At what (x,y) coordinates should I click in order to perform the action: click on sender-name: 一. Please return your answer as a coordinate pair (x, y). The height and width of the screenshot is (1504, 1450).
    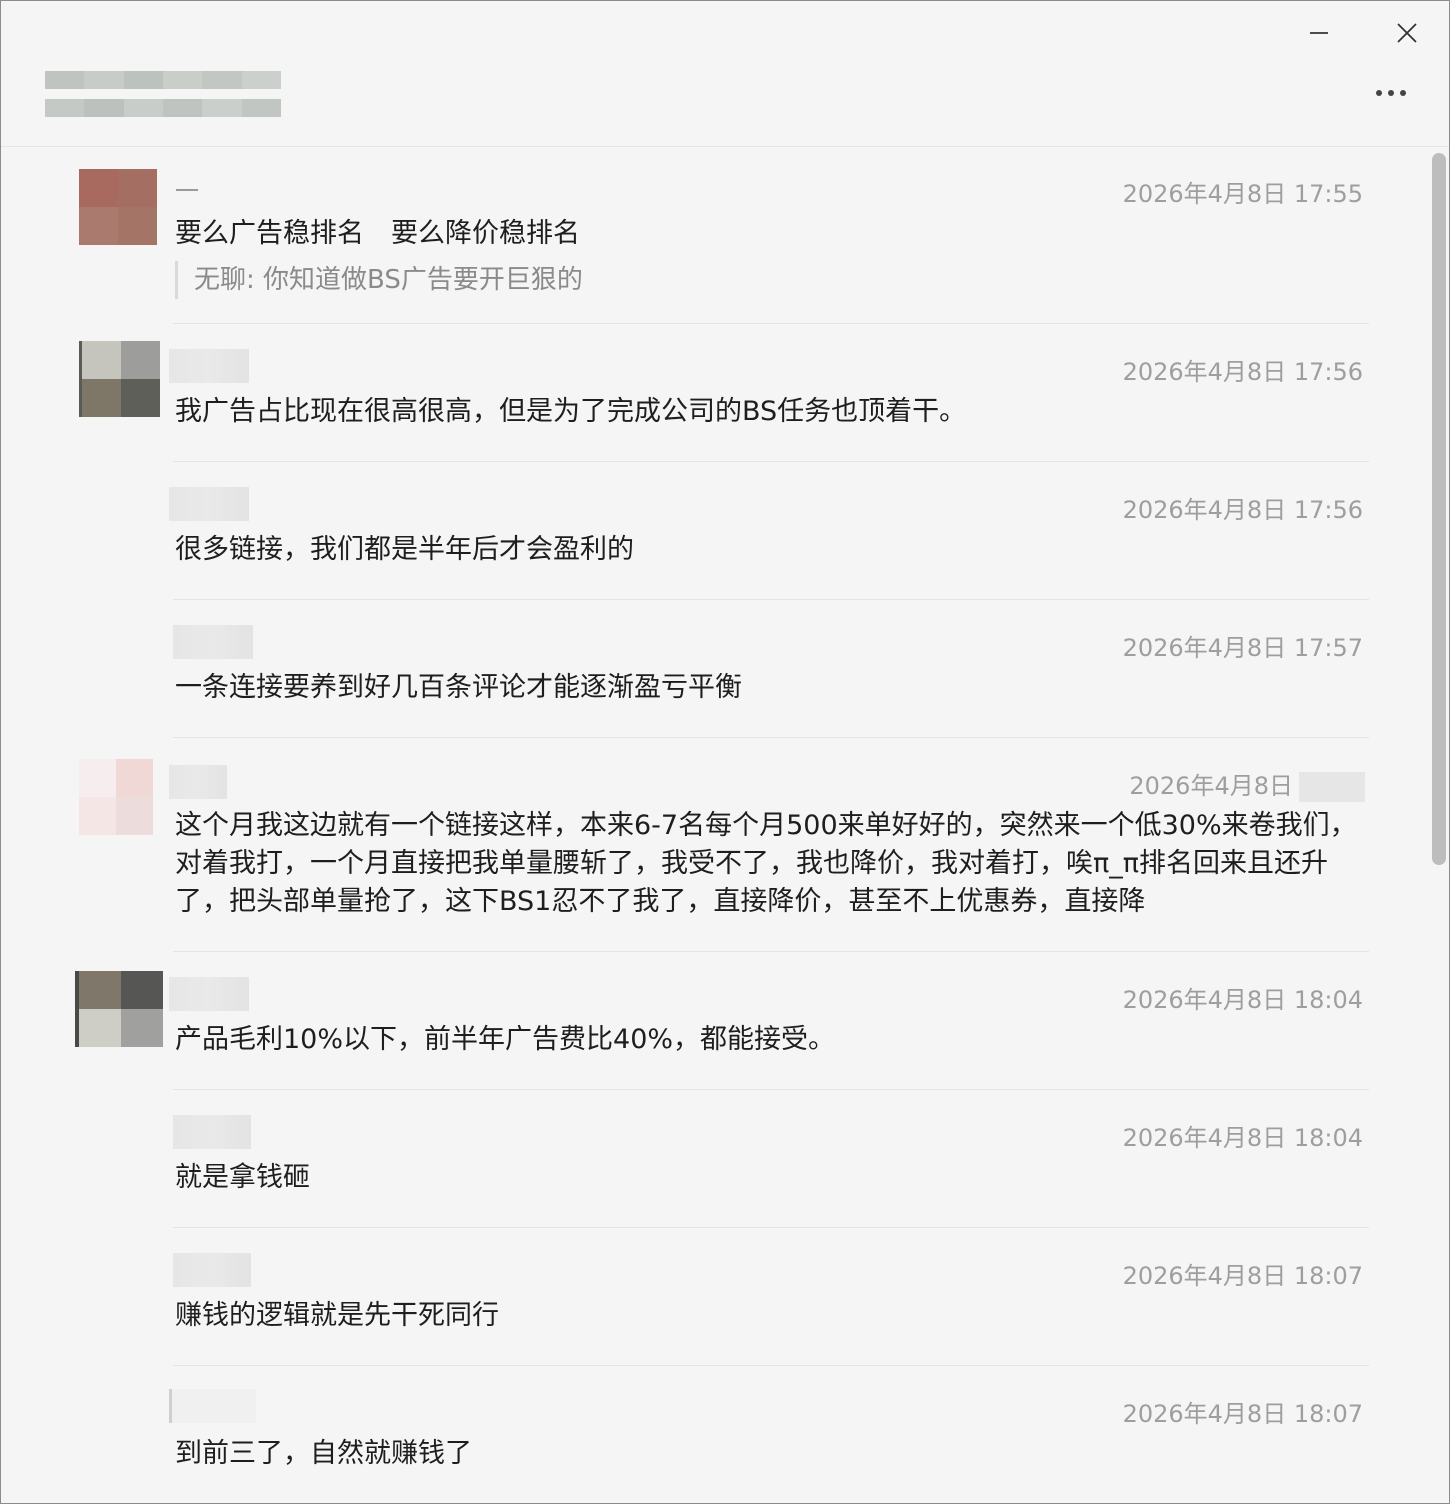
    Looking at the image, I should click on (187, 191).